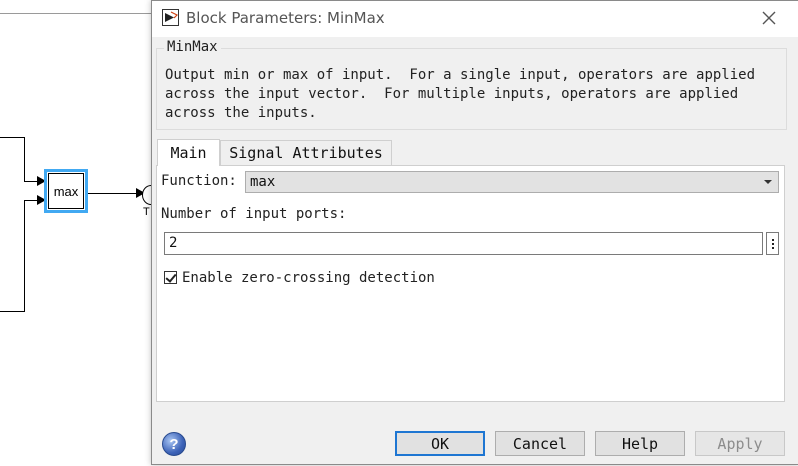 This screenshot has width=798, height=466. I want to click on help-icon: ?, so click(174, 444).